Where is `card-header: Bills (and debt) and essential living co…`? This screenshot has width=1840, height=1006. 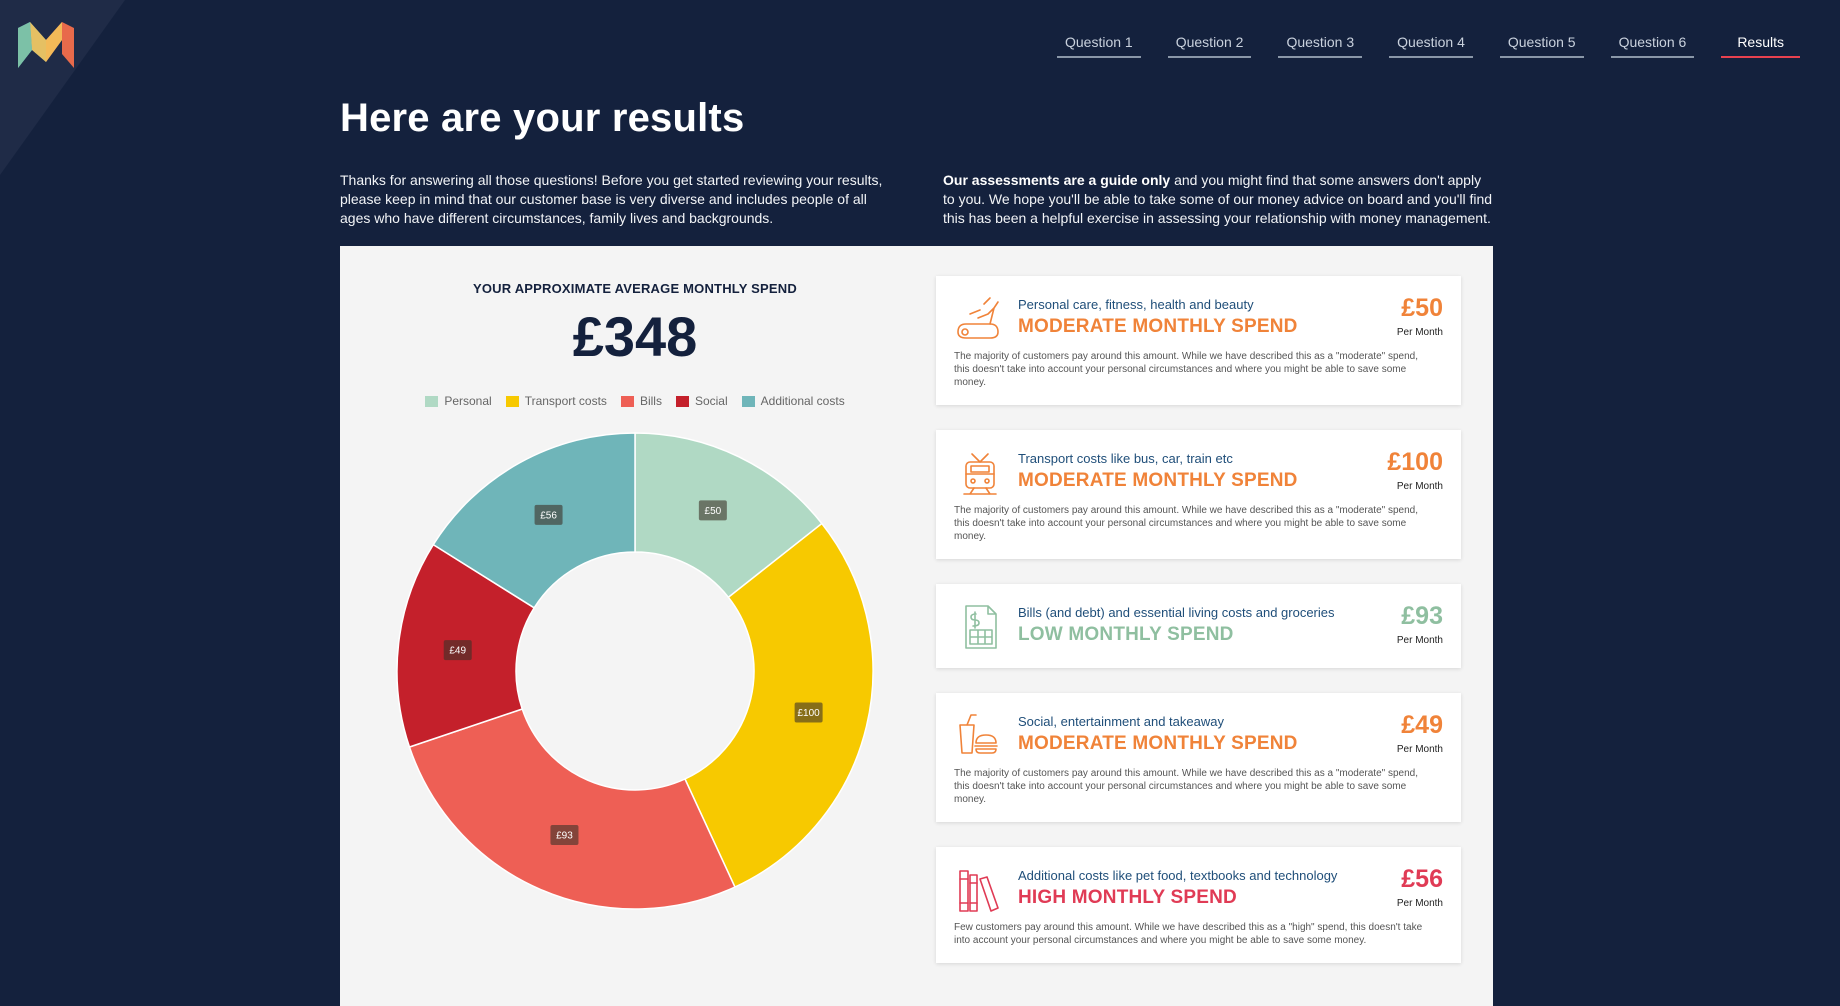 card-header: Bills (and debt) and essential living co… is located at coordinates (1198, 626).